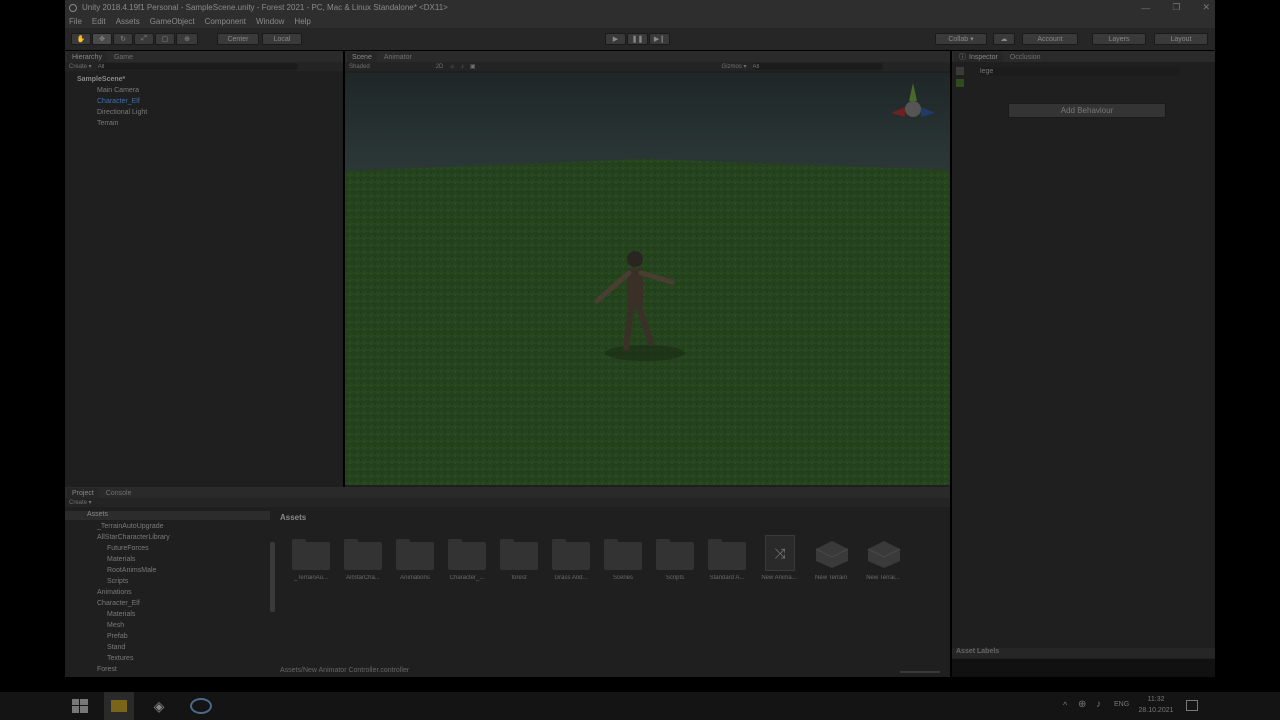 The width and height of the screenshot is (1280, 720). What do you see at coordinates (123, 57) in the screenshot?
I see `tab-game: Game` at bounding box center [123, 57].